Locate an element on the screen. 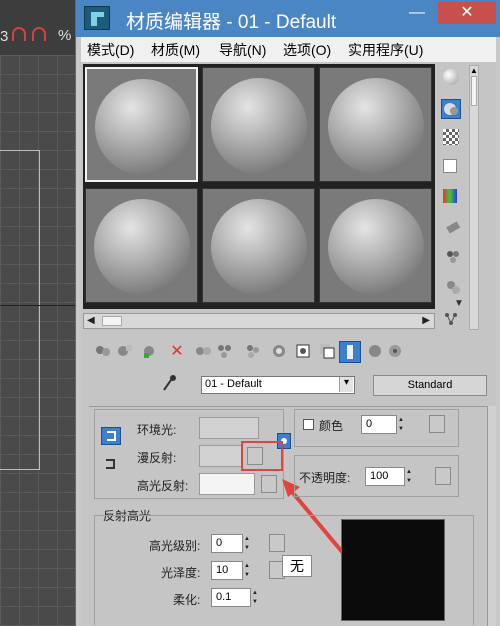 This screenshot has width=500, height=626. opacity-map-button is located at coordinates (443, 476).